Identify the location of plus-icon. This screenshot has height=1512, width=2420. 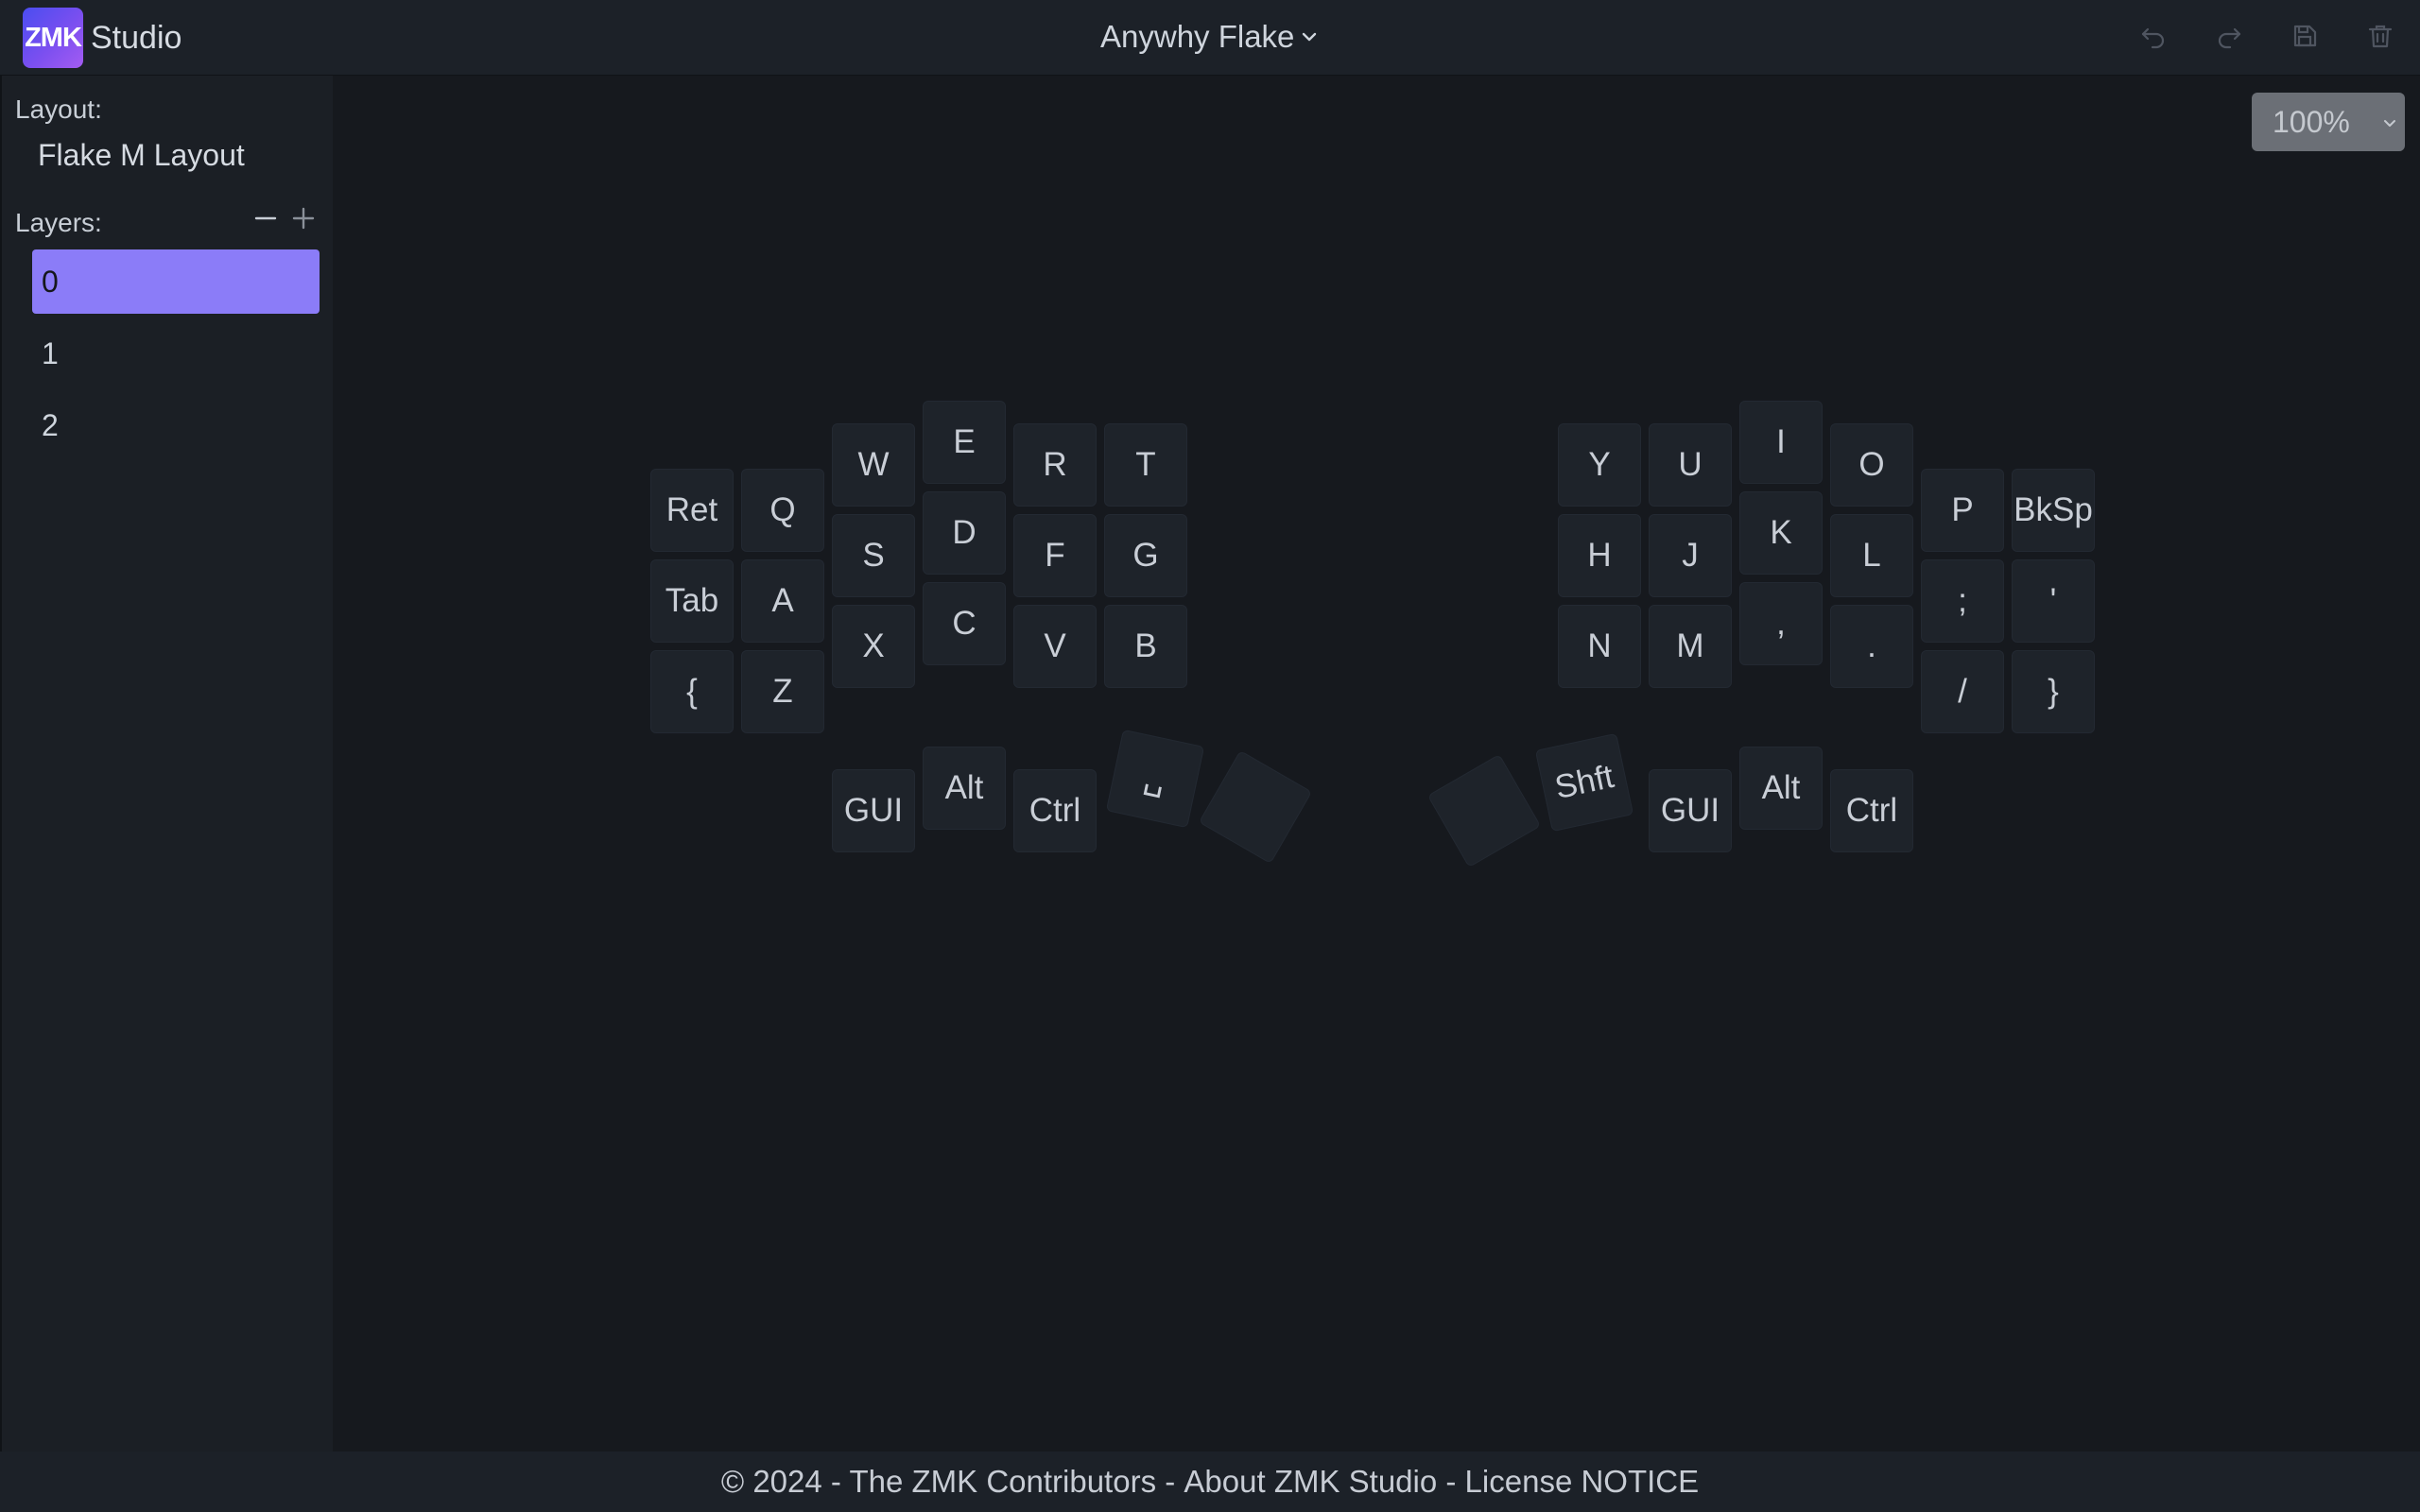
(303, 220).